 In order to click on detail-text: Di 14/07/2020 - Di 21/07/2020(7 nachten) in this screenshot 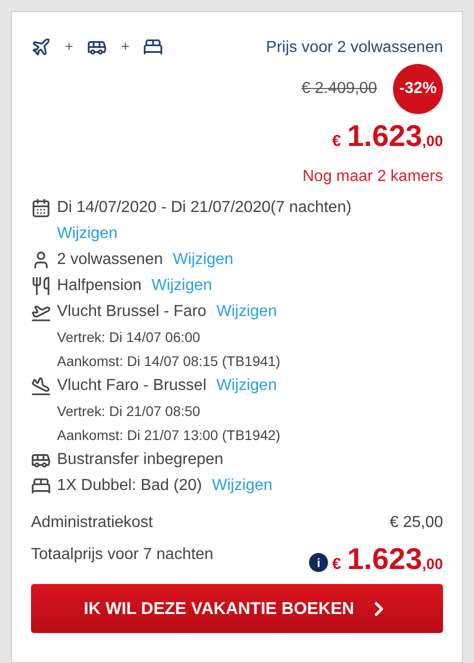, I will do `click(204, 208)`.